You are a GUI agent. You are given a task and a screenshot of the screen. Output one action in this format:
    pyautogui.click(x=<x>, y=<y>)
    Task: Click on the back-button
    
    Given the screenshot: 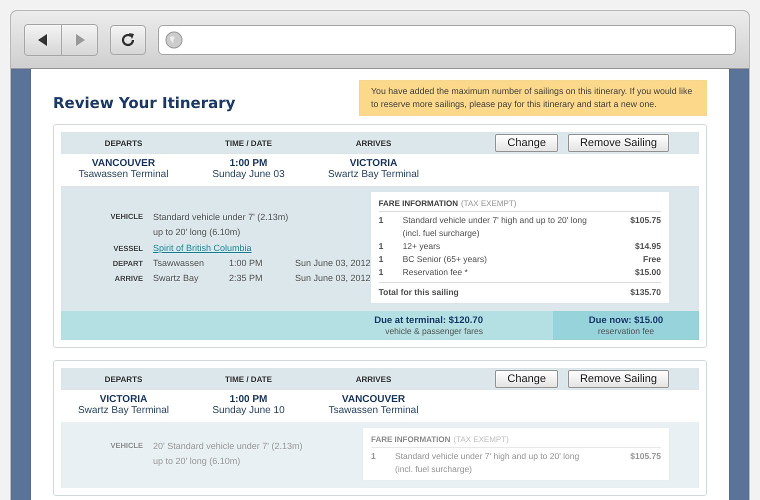 What is the action you would take?
    pyautogui.click(x=43, y=39)
    